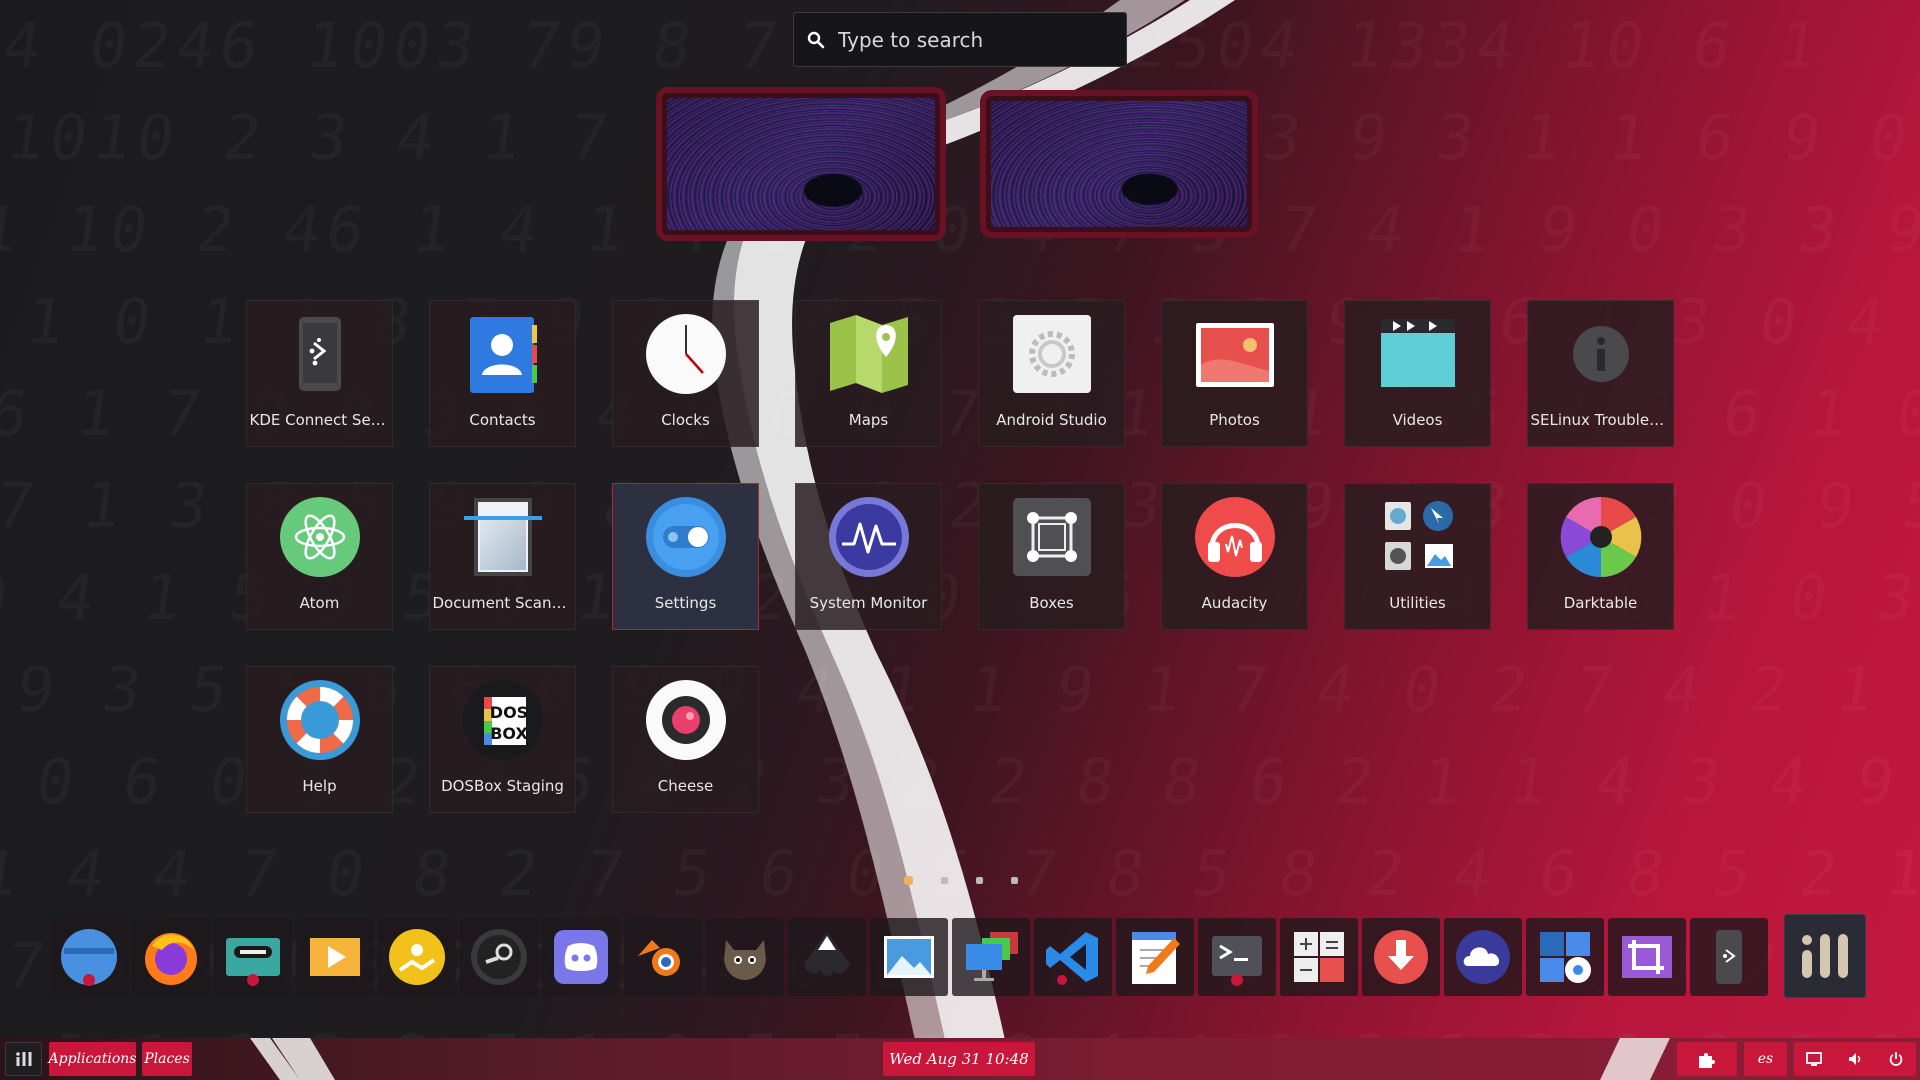  Describe the element at coordinates (659, 958) in the screenshot. I see `blender-icon` at that location.